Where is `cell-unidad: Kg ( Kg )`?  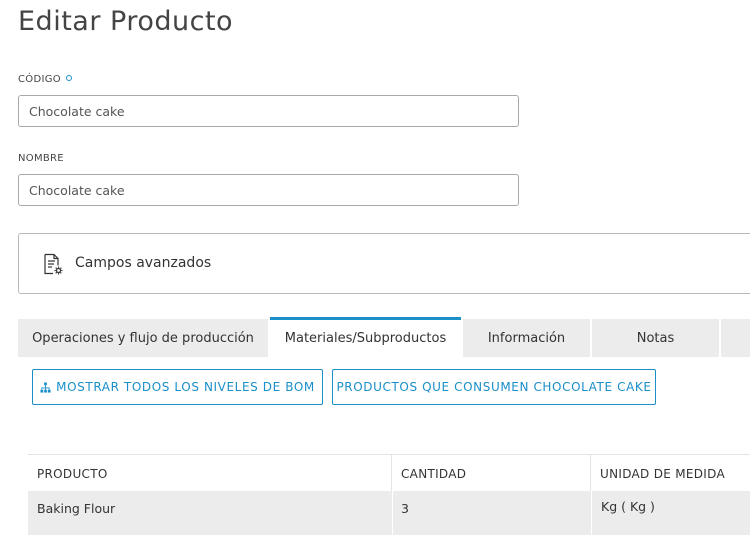
cell-unidad: Kg ( Kg ) is located at coordinates (628, 506).